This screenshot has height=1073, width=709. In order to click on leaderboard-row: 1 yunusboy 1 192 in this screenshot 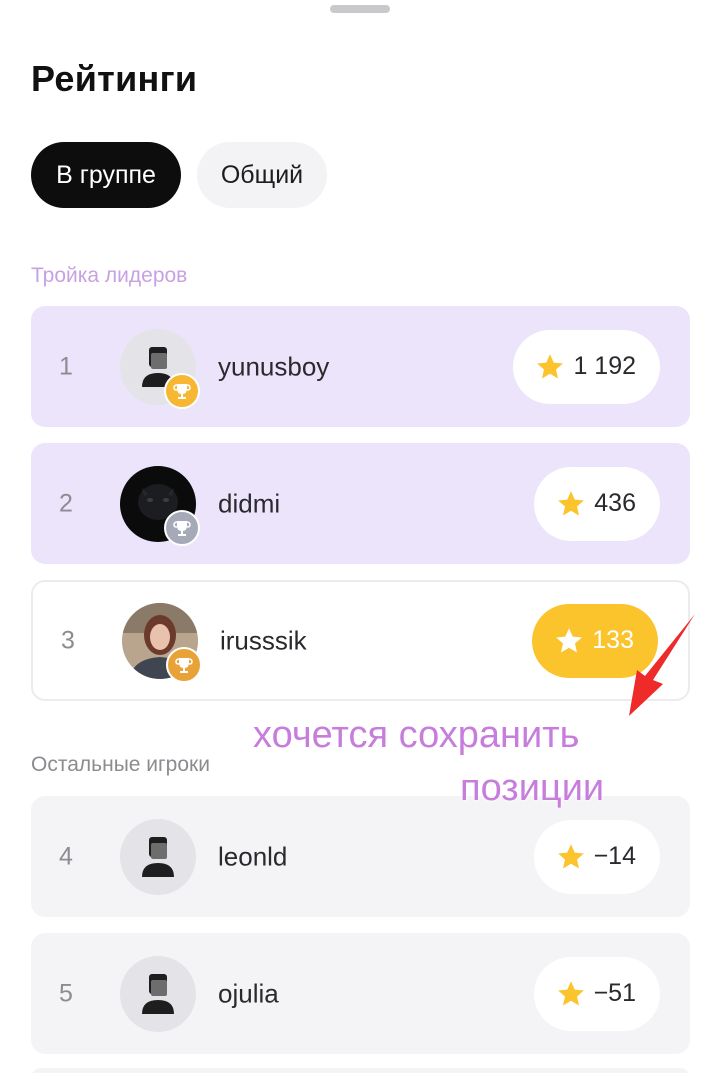, I will do `click(360, 366)`.